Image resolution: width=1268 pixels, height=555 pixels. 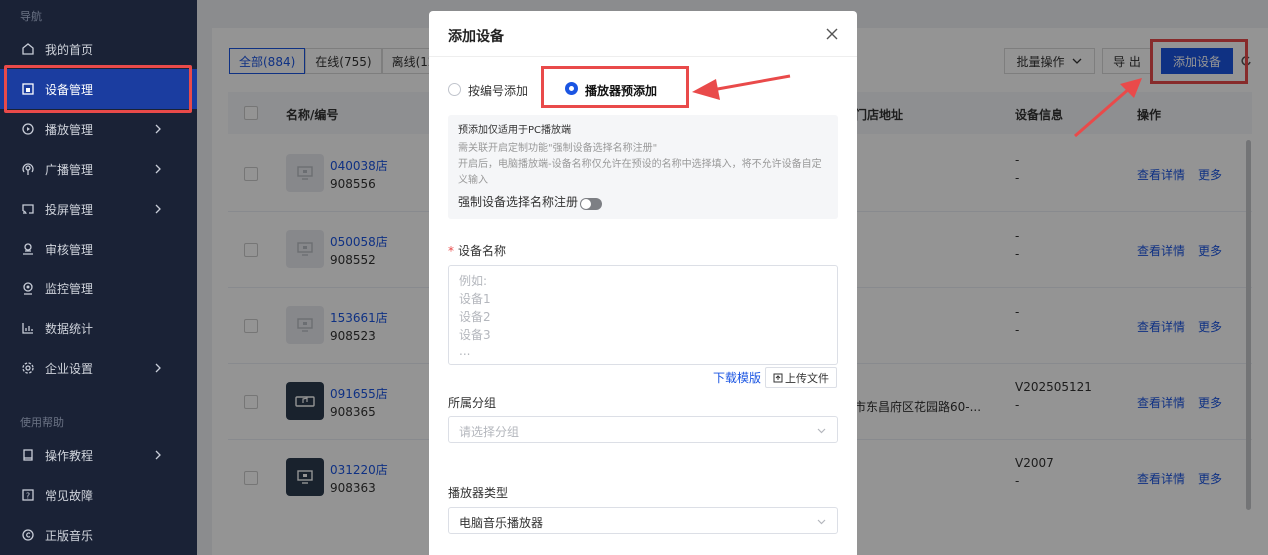 I want to click on device-name-label-text: 设备名称, so click(x=482, y=251).